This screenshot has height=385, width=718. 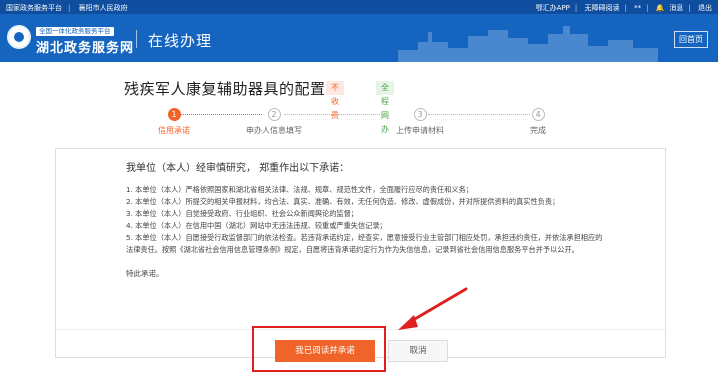 What do you see at coordinates (174, 122) in the screenshot?
I see `step-credit-commitment: 1 信用承诺` at bounding box center [174, 122].